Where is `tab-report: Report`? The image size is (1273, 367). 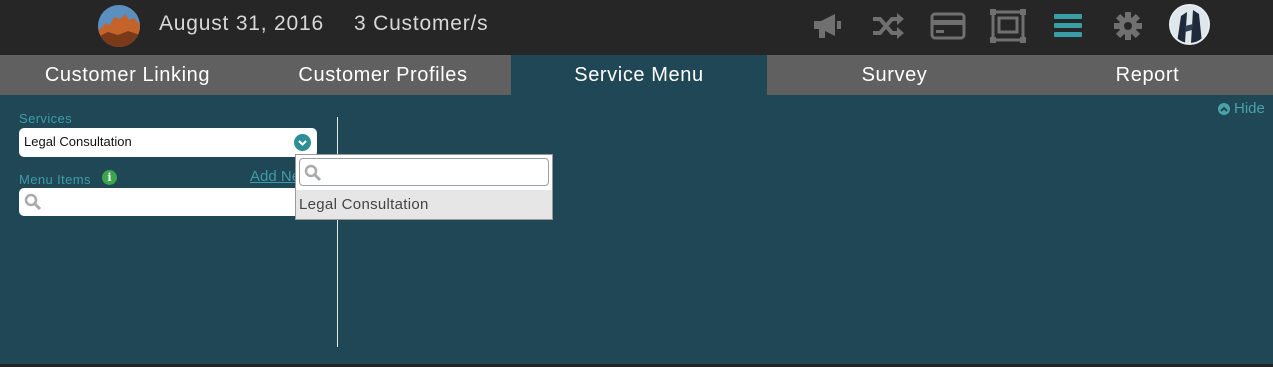 tab-report: Report is located at coordinates (1147, 75).